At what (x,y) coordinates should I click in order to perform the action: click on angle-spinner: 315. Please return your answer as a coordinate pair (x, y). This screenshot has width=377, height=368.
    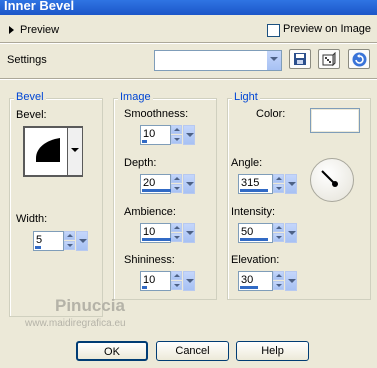
    Looking at the image, I should click on (268, 184).